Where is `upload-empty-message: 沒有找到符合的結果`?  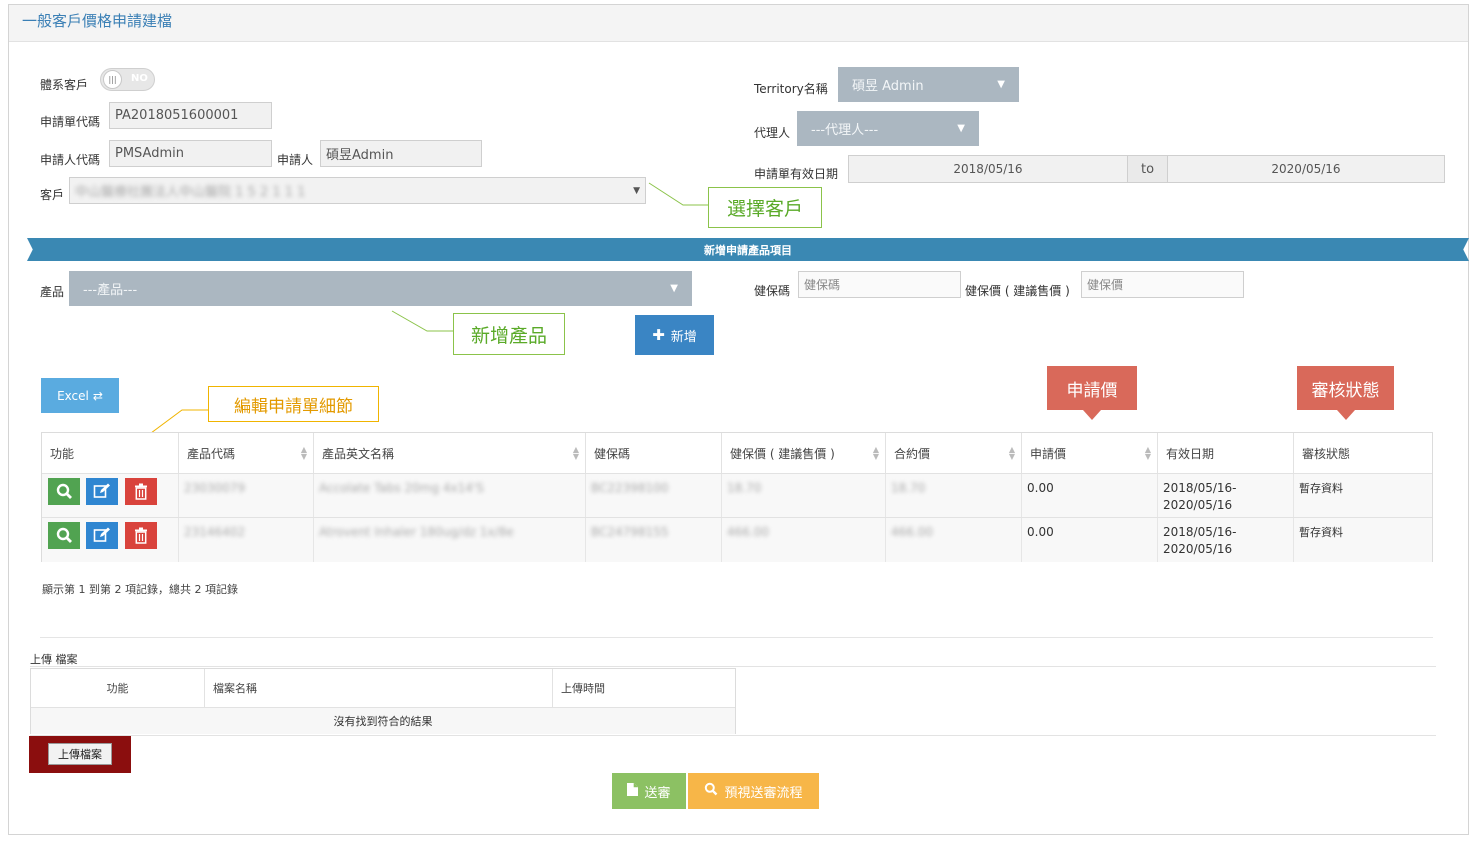 upload-empty-message: 沒有找到符合的結果 is located at coordinates (383, 720).